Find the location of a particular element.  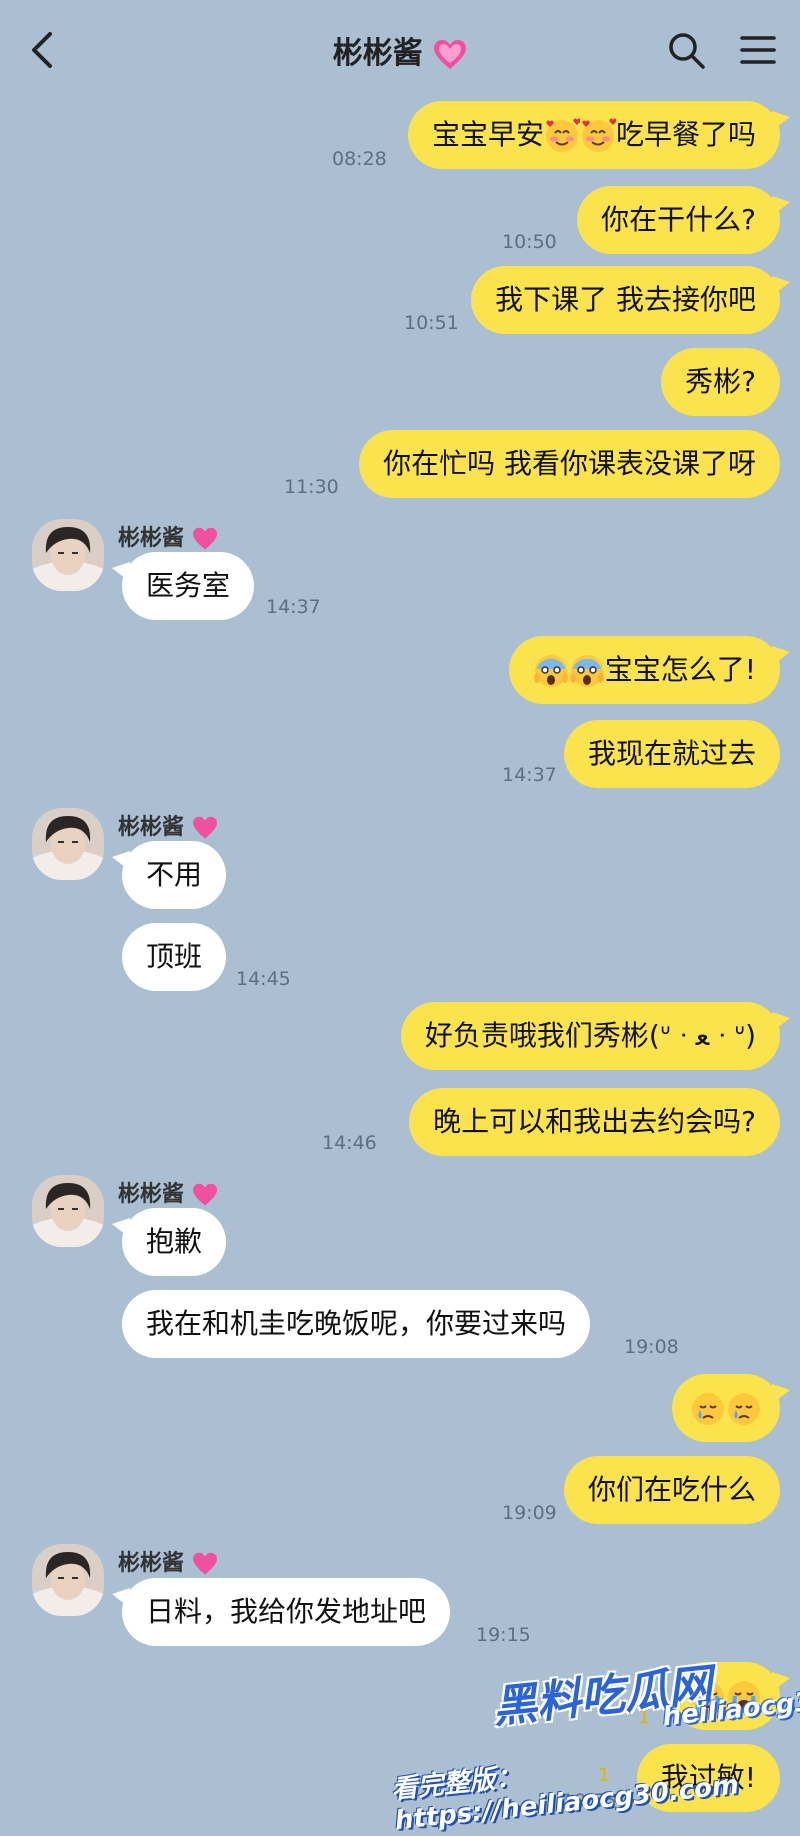

message-bubble-incoming: 抱歉 is located at coordinates (169, 1242).